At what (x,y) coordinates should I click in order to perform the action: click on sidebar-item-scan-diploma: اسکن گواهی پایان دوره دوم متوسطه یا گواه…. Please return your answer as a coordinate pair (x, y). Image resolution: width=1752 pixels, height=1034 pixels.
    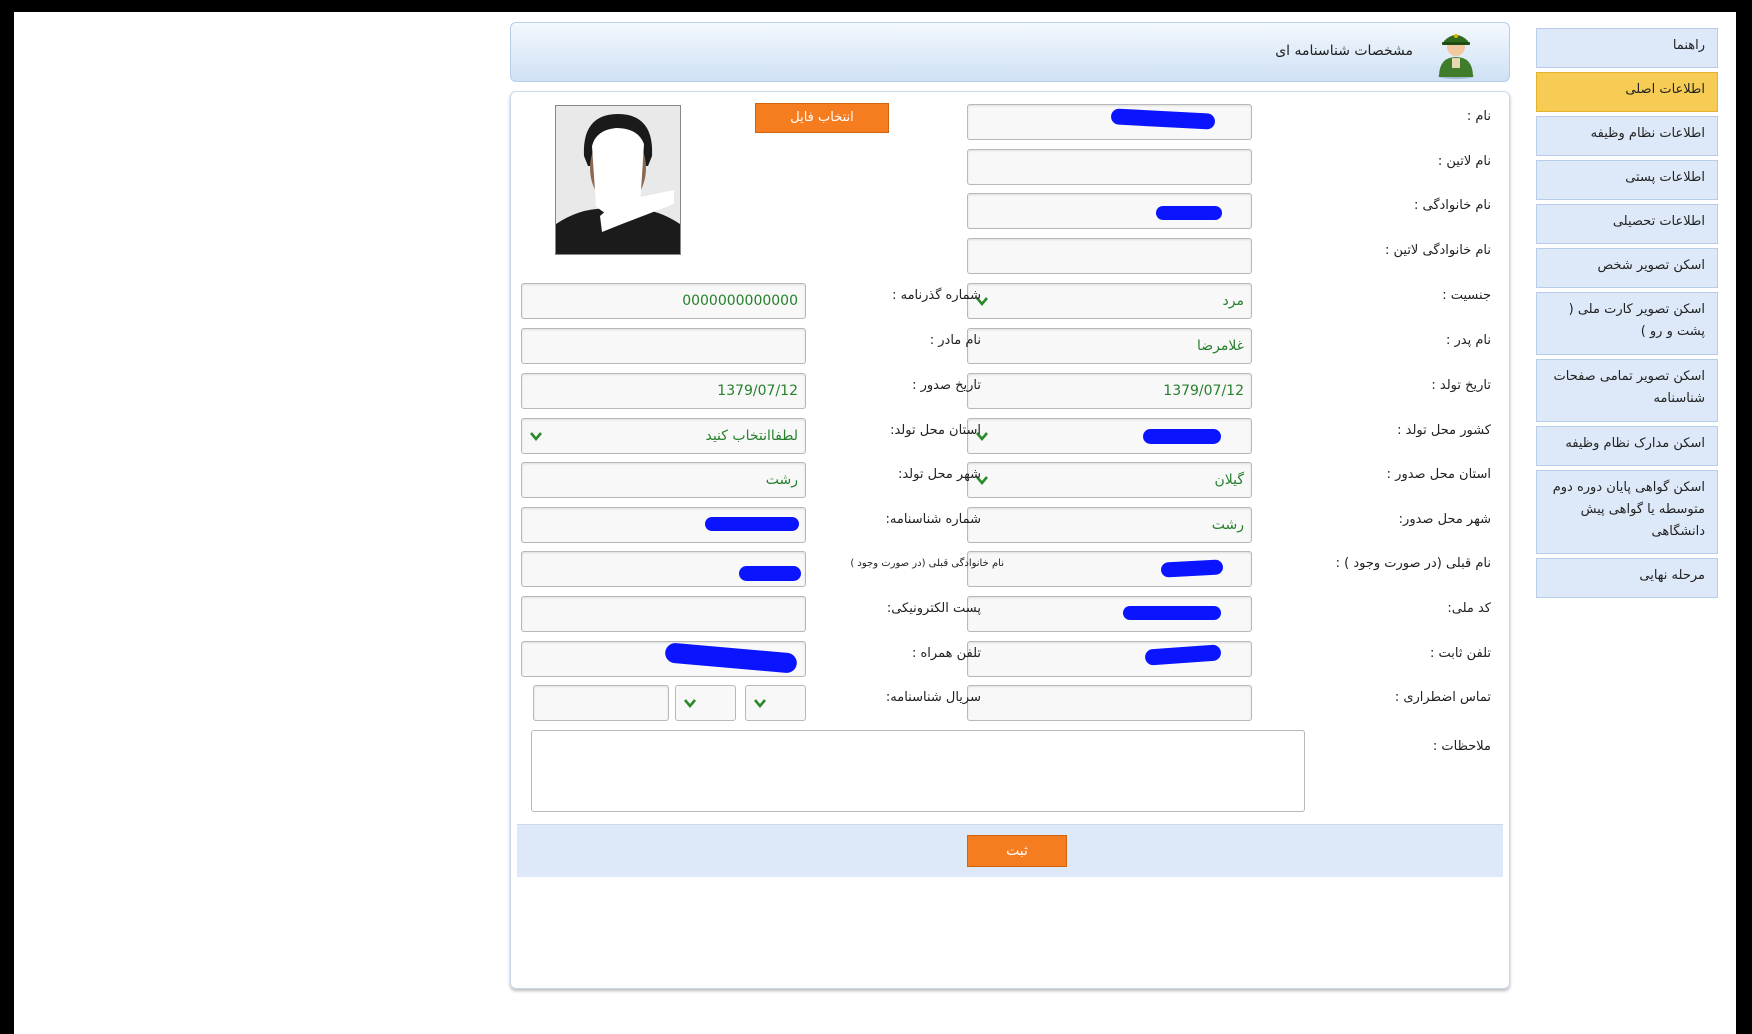
    Looking at the image, I should click on (1627, 512).